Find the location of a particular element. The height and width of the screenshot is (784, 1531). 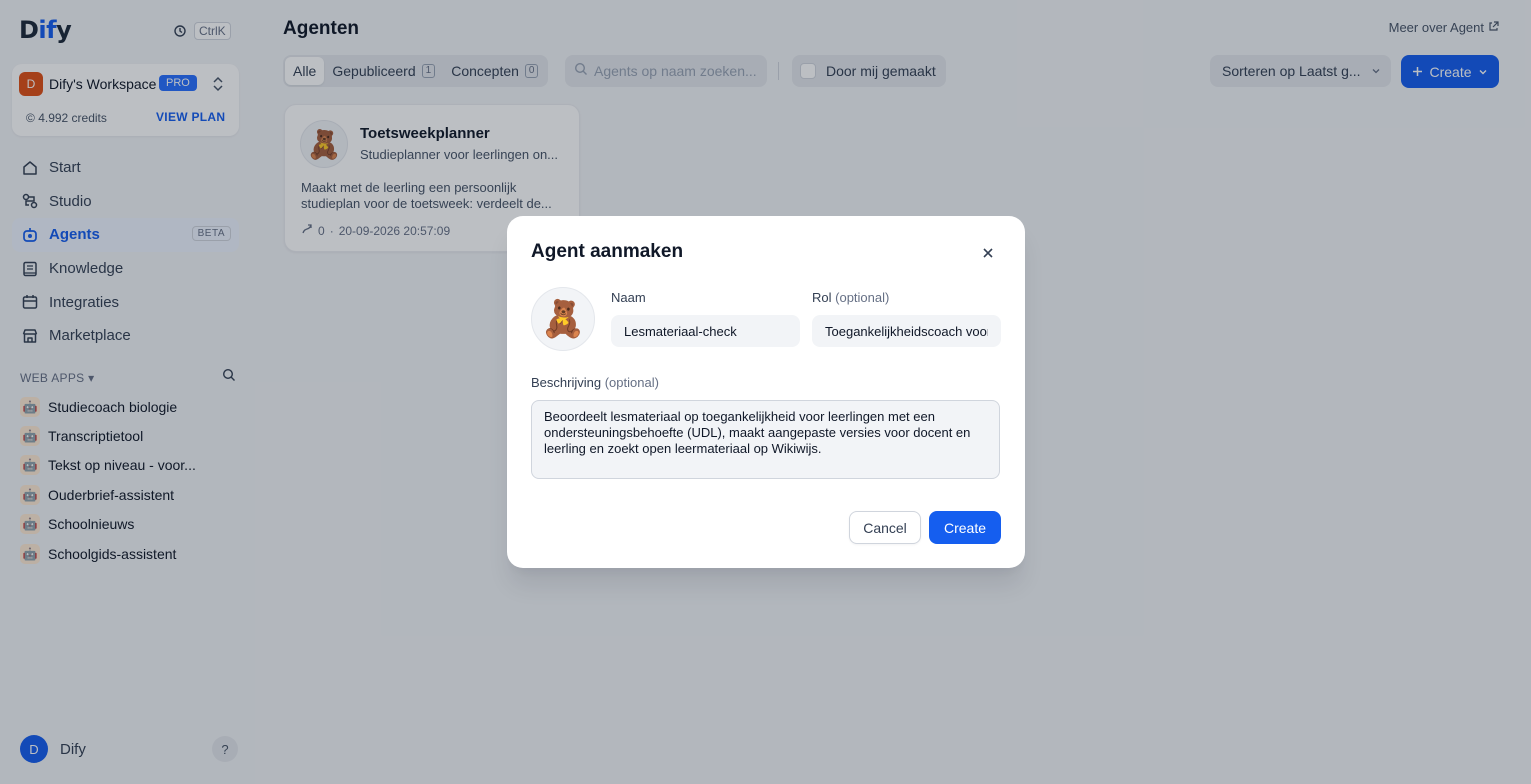

name-label: Naam is located at coordinates (628, 297).